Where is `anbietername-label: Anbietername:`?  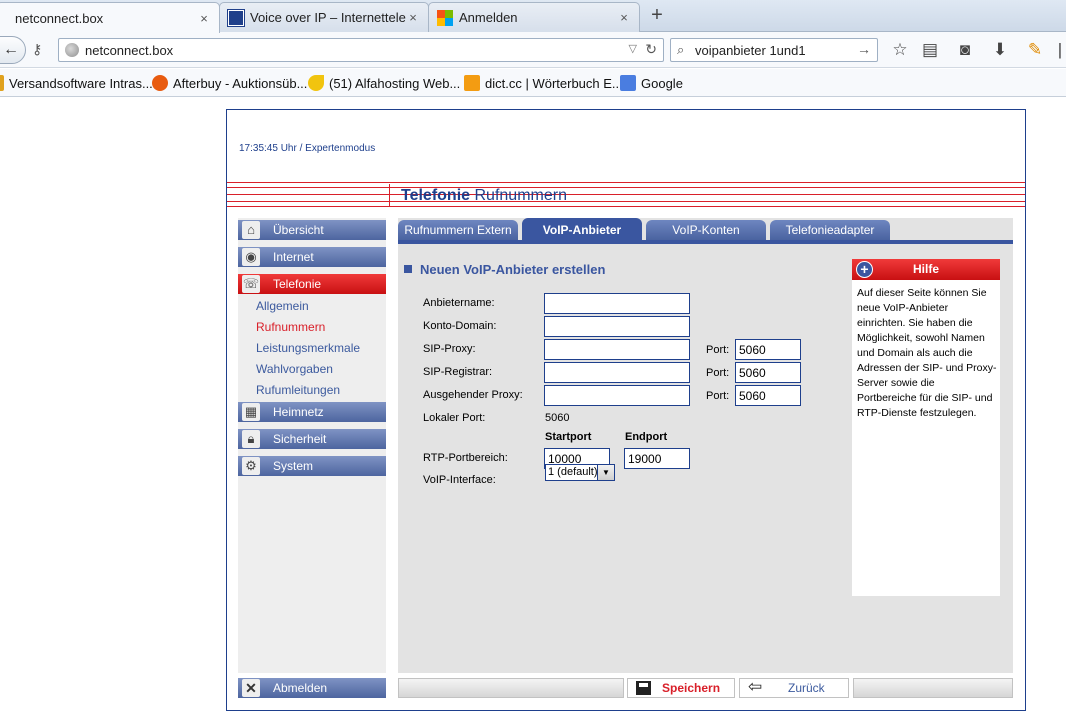
anbietername-label: Anbietername: is located at coordinates (459, 303).